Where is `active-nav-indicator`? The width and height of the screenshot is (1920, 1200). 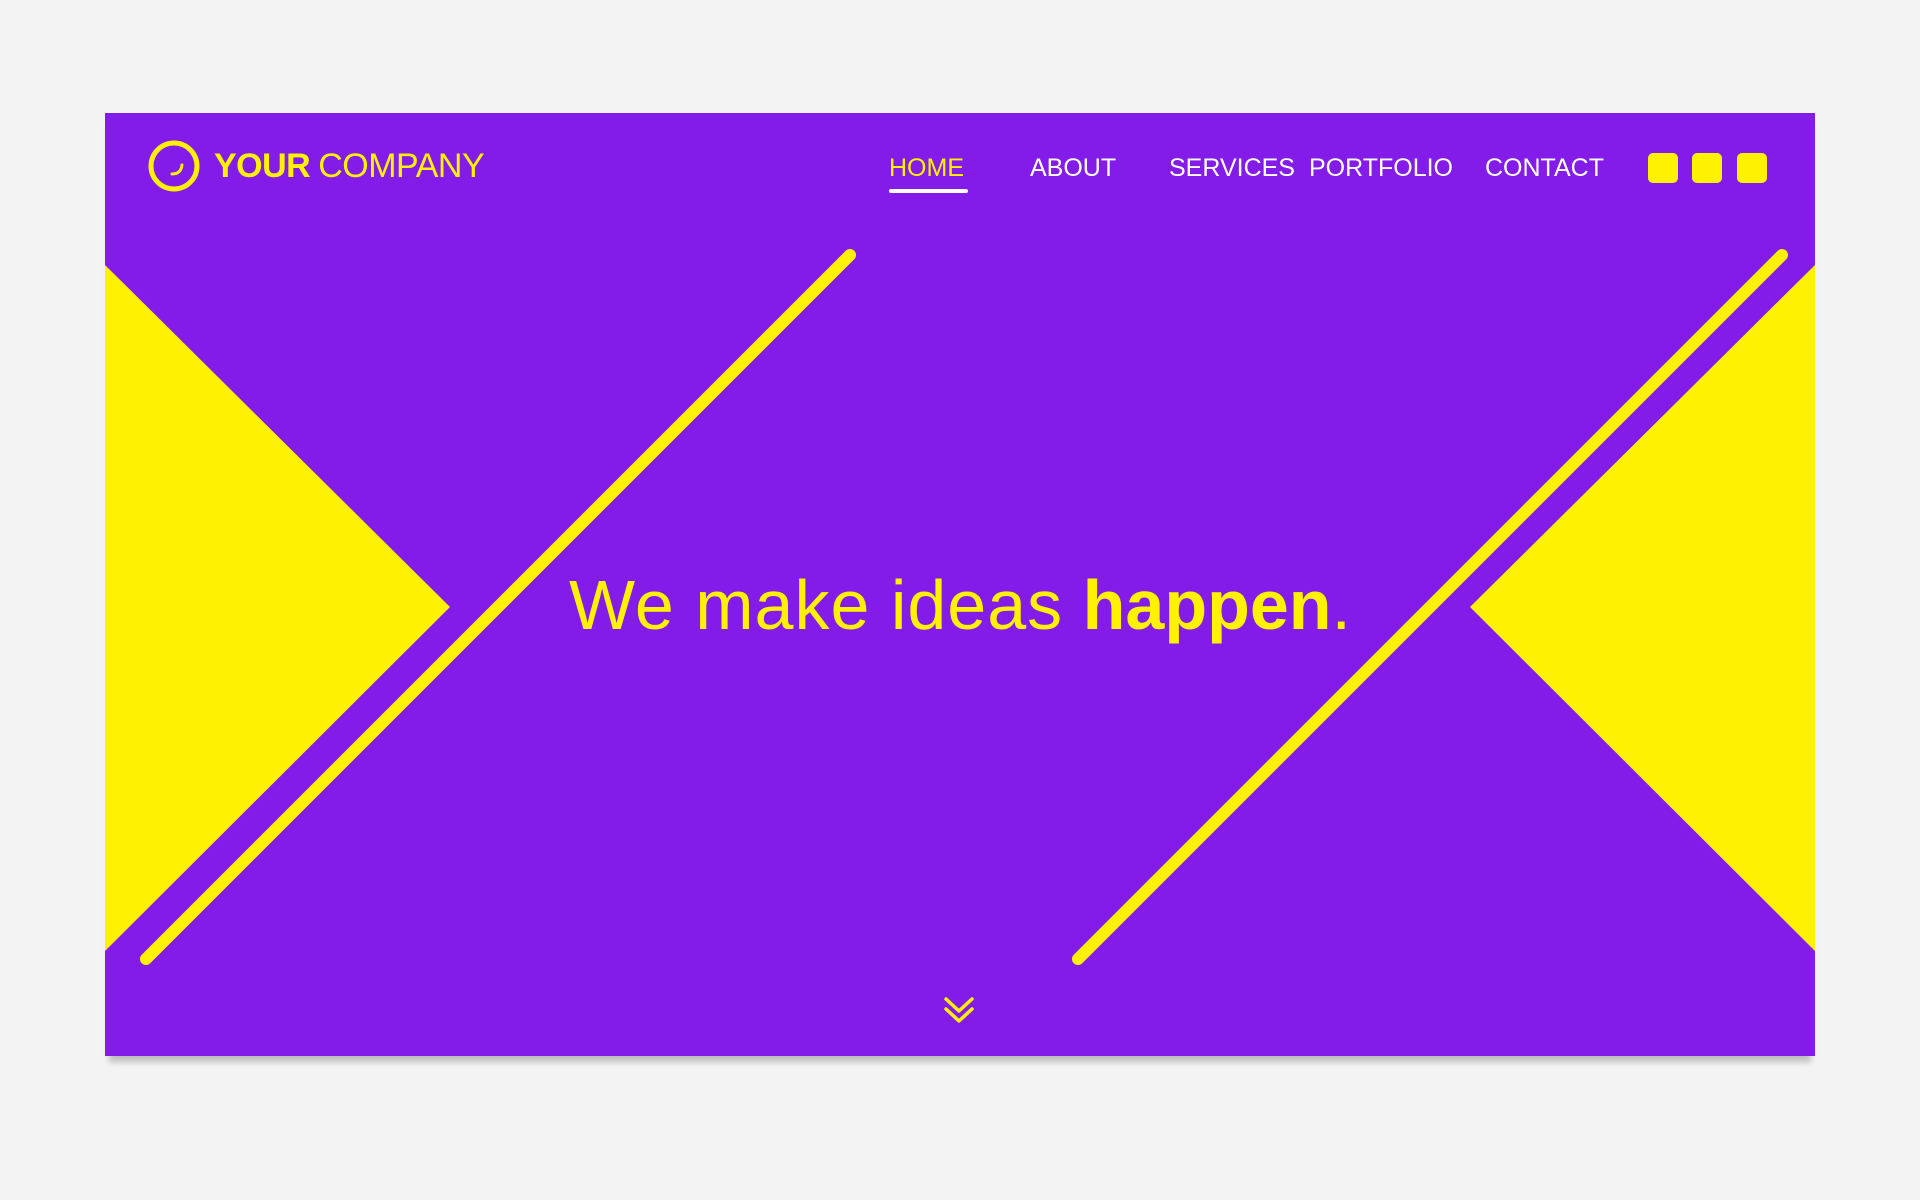
active-nav-indicator is located at coordinates (928, 191).